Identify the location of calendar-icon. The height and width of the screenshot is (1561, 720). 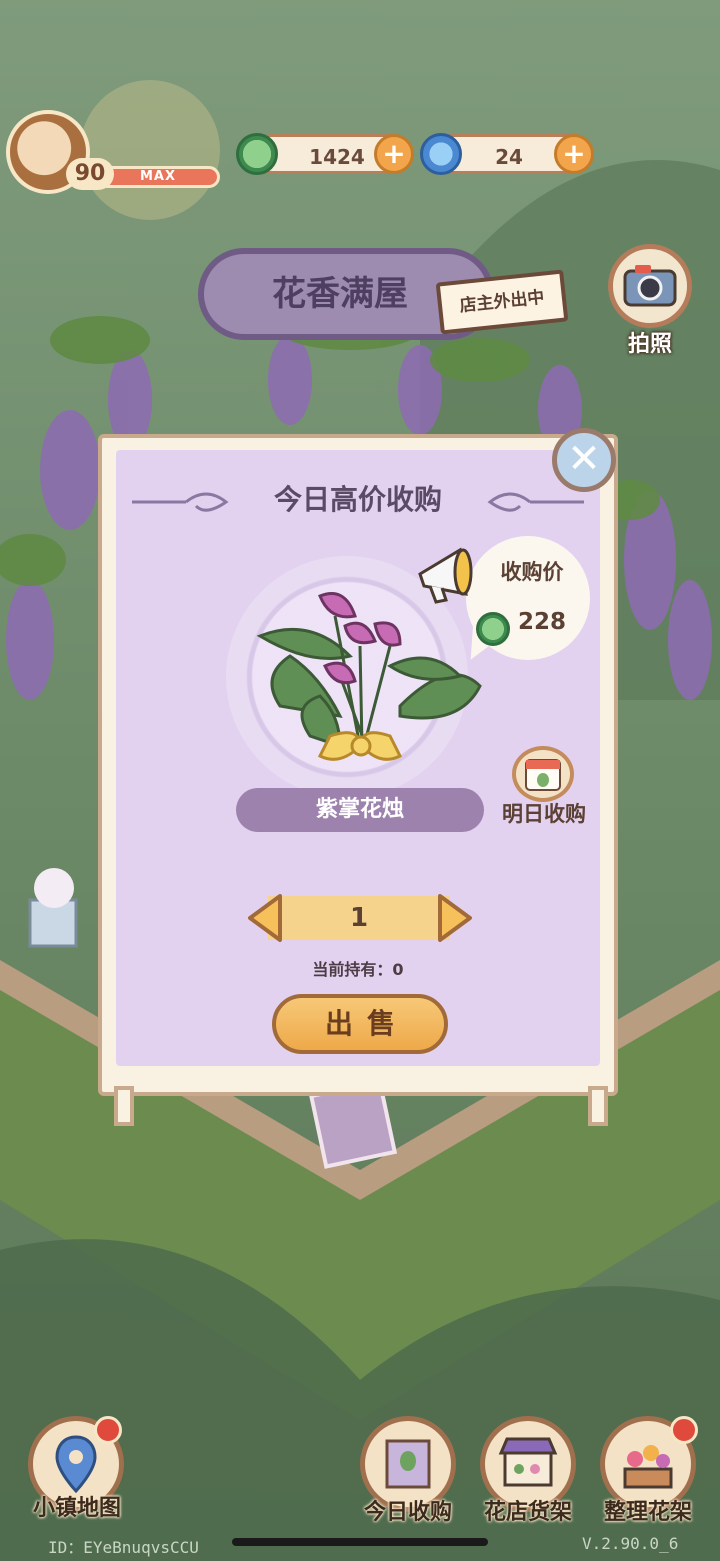
(543, 775).